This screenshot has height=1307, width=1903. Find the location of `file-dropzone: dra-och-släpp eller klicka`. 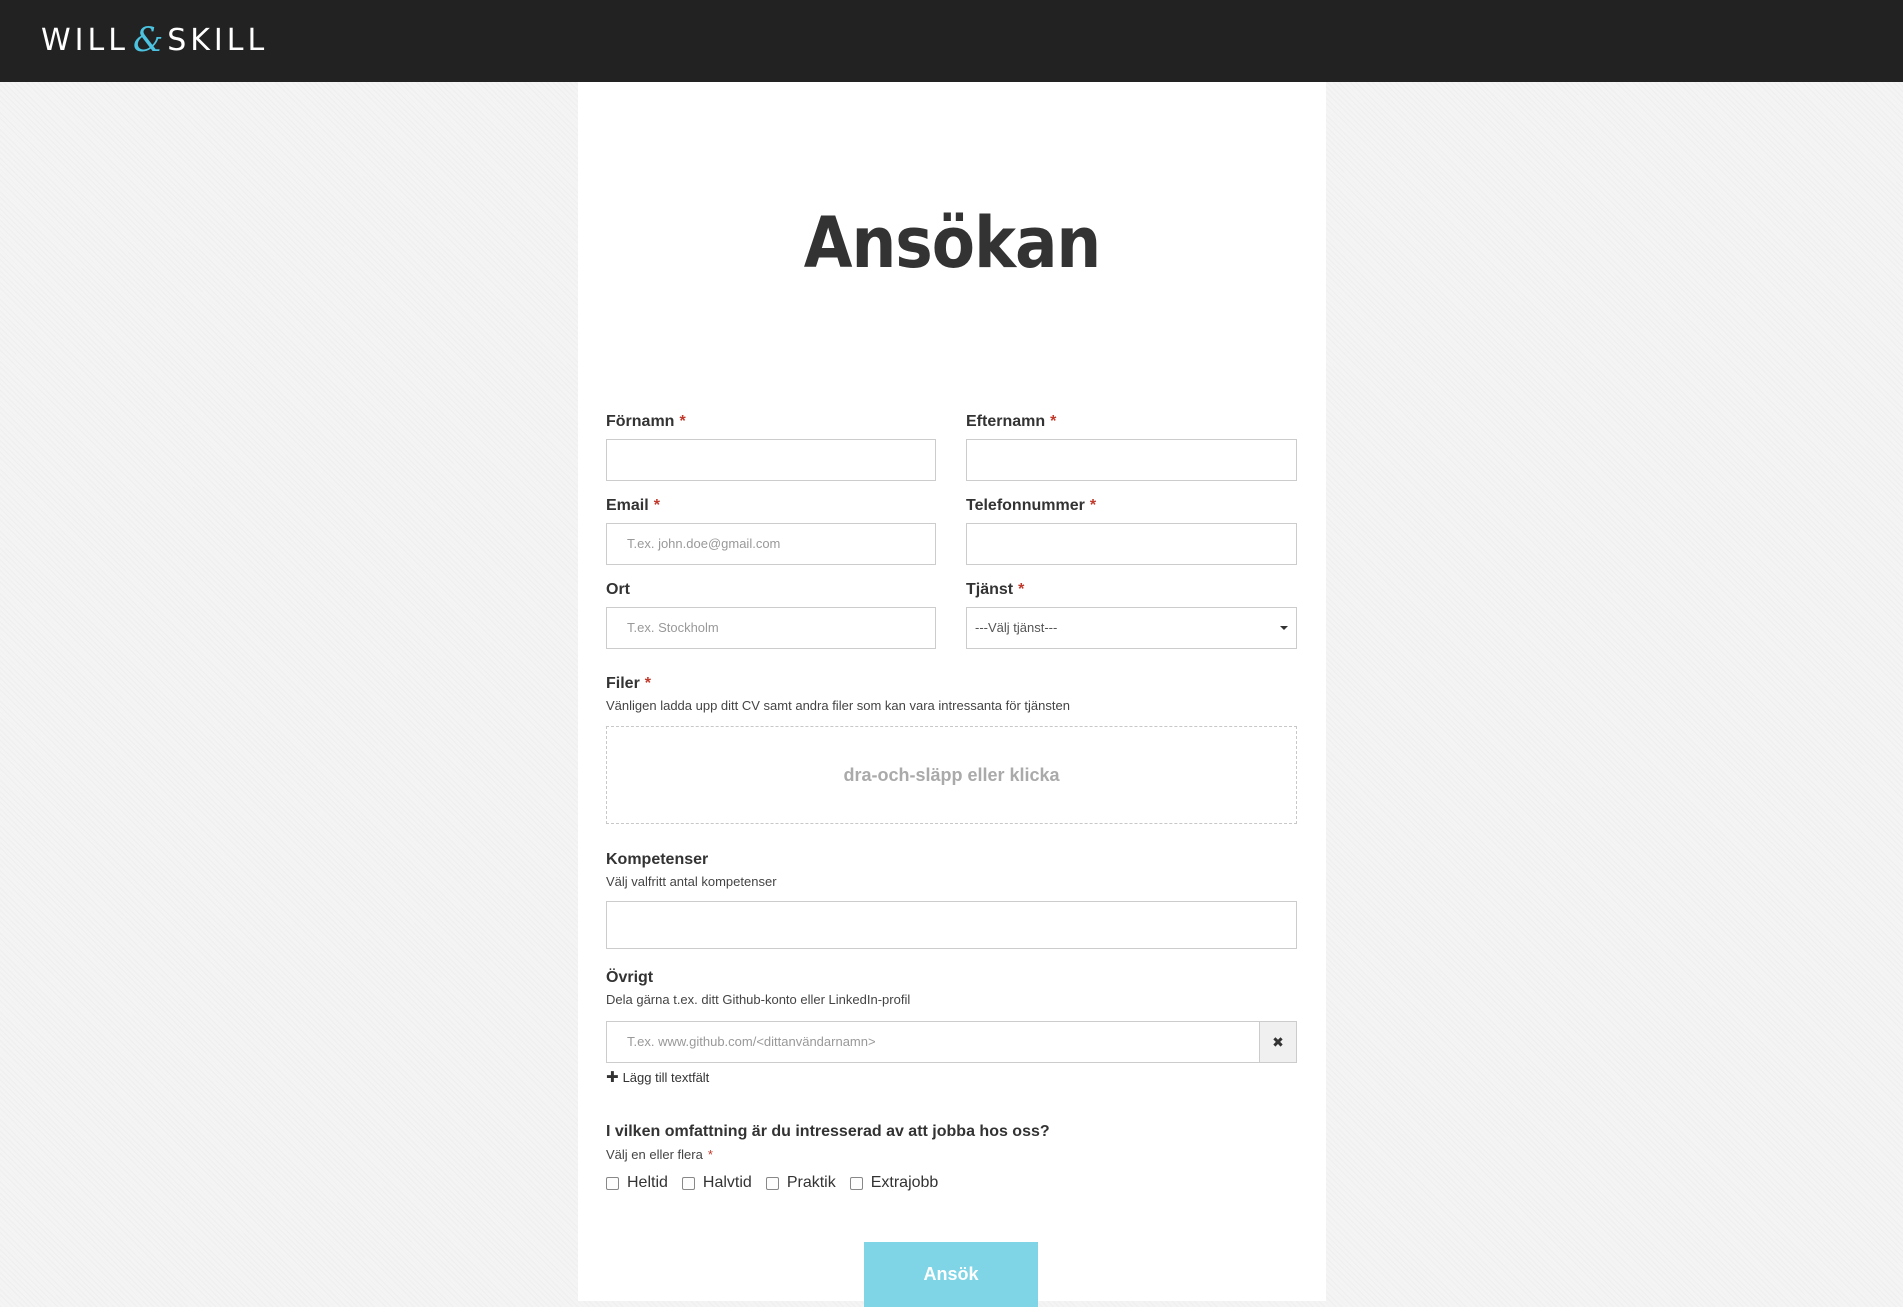

file-dropzone: dra-och-släpp eller klicka is located at coordinates (951, 775).